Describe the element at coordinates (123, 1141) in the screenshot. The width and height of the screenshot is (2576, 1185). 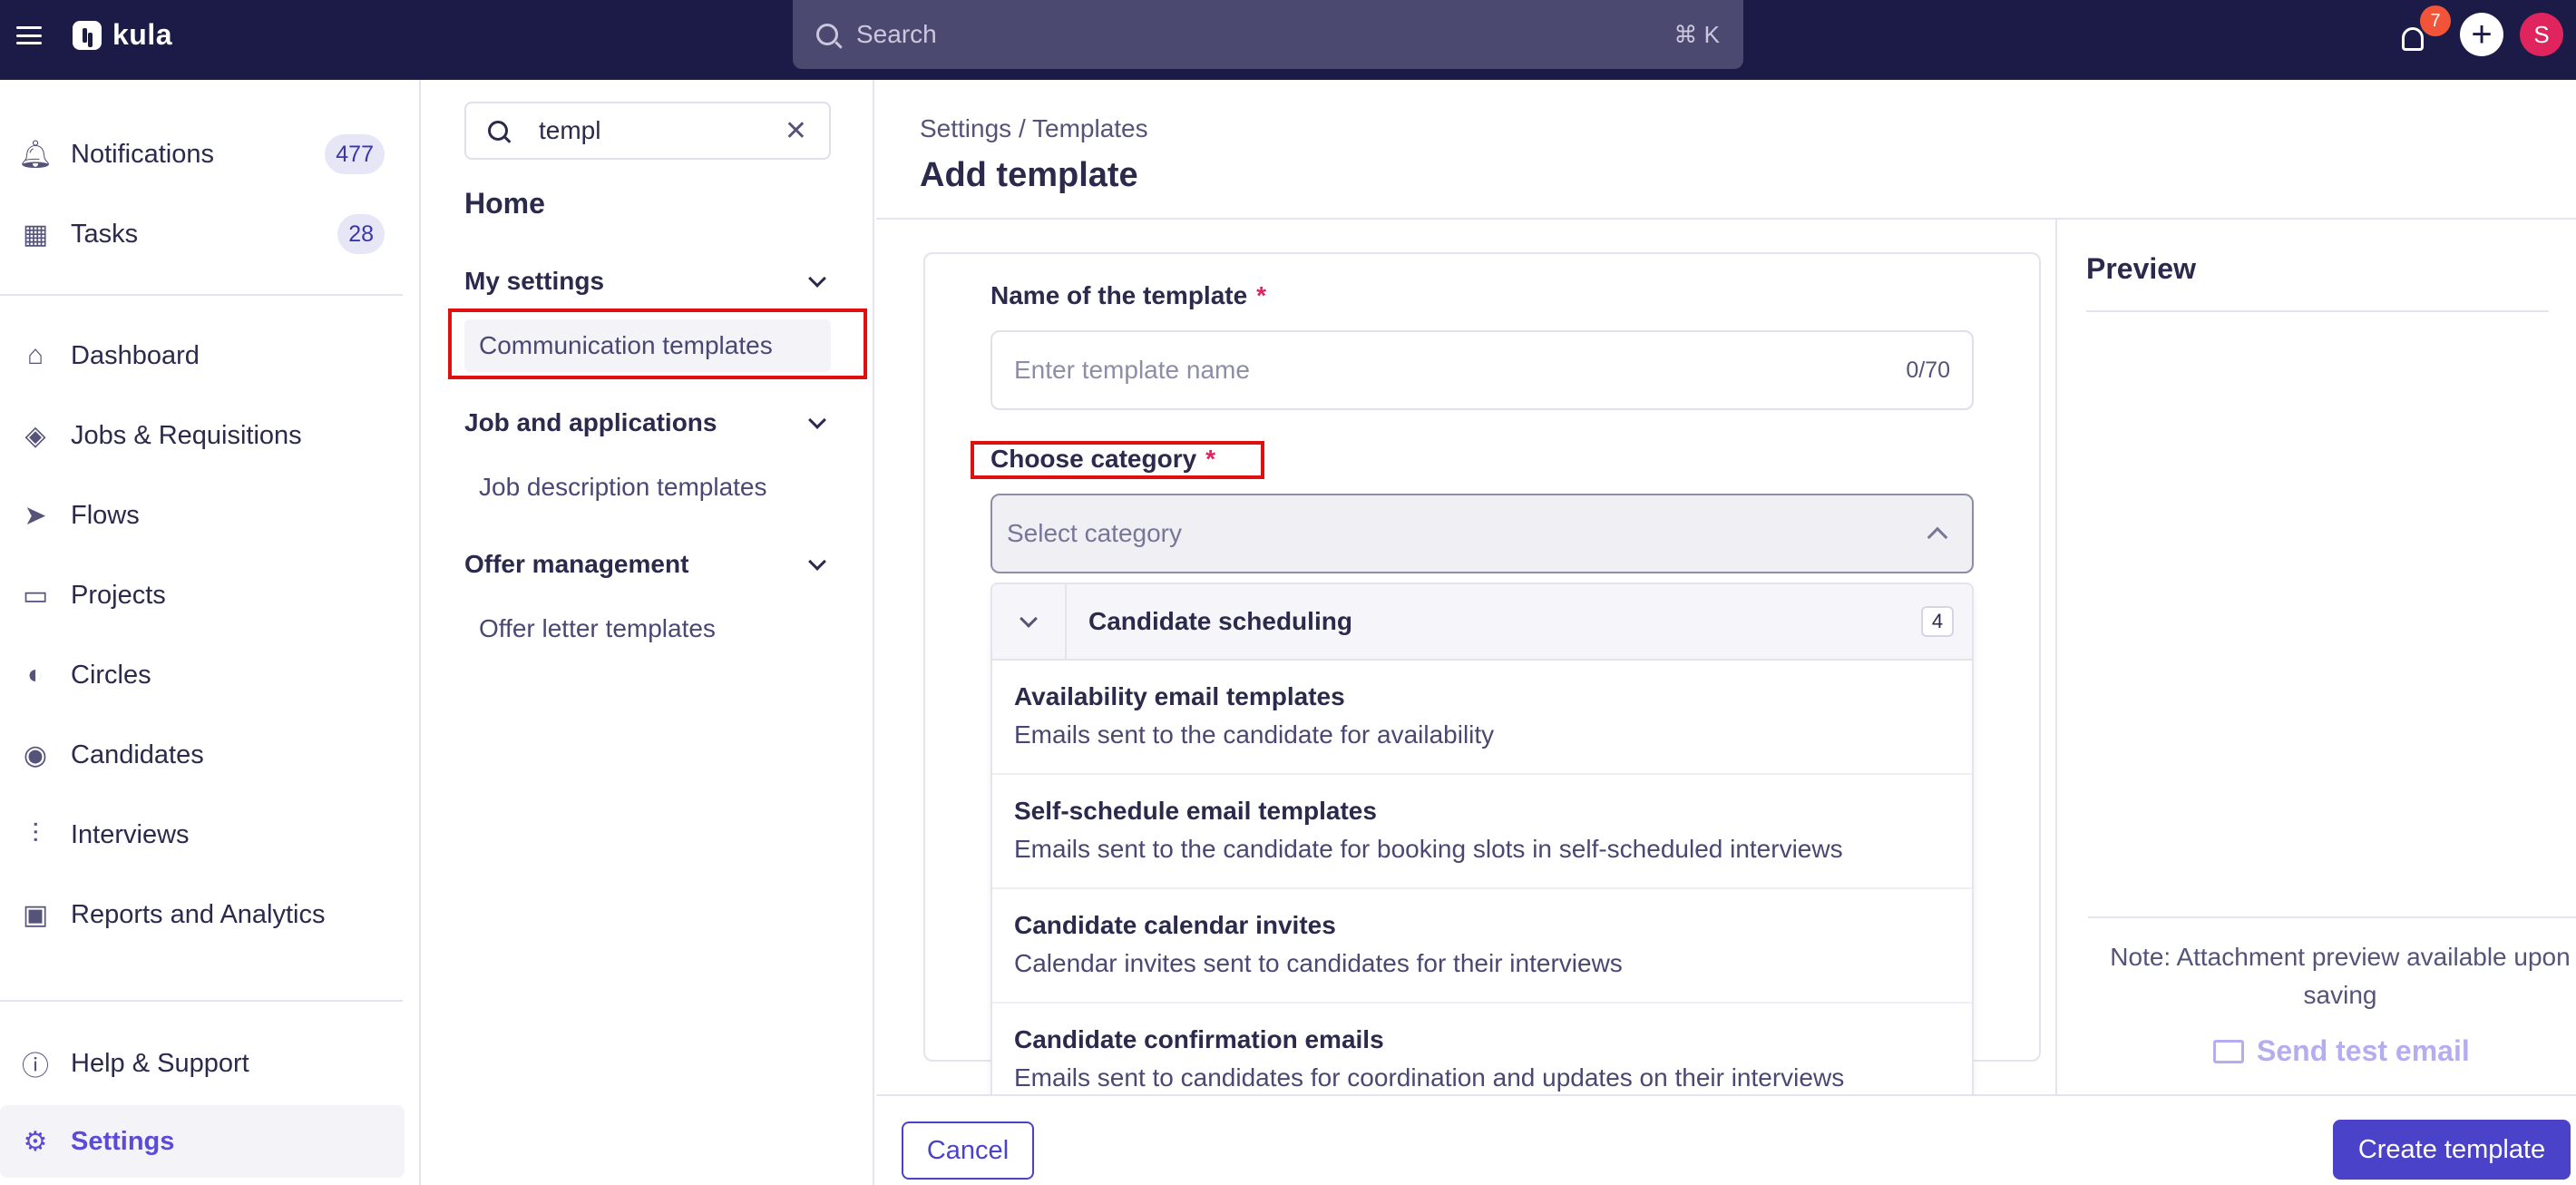
I see `sidebar-item-label: Settings` at that location.